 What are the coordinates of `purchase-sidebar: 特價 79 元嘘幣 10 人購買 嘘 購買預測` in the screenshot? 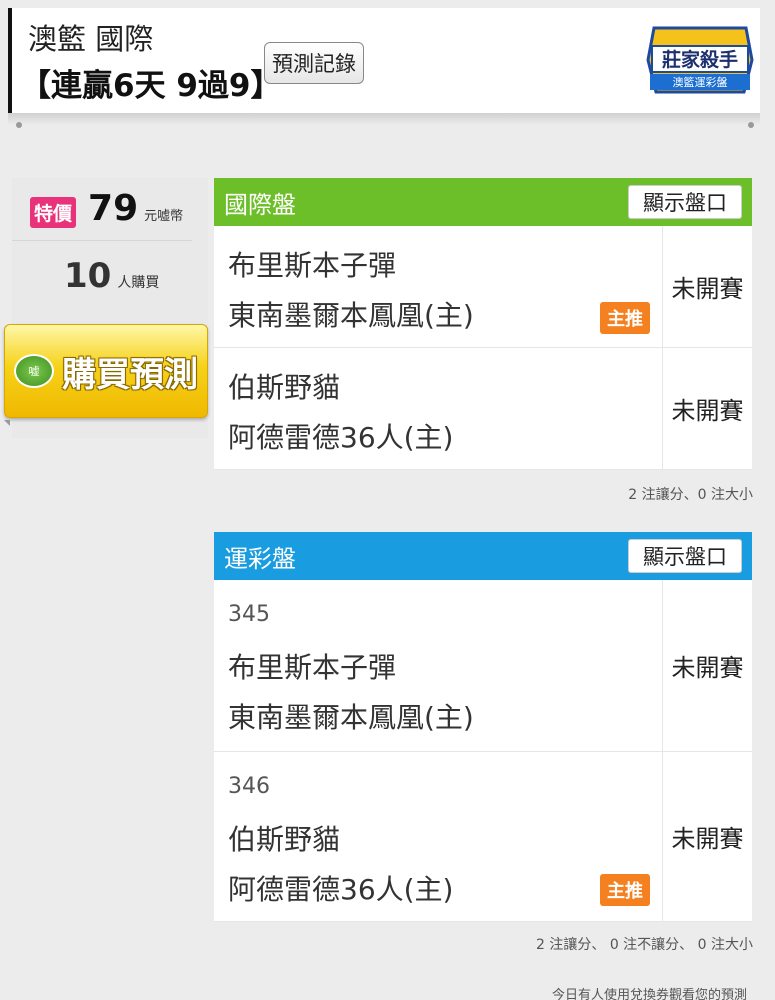 It's located at (106, 308).